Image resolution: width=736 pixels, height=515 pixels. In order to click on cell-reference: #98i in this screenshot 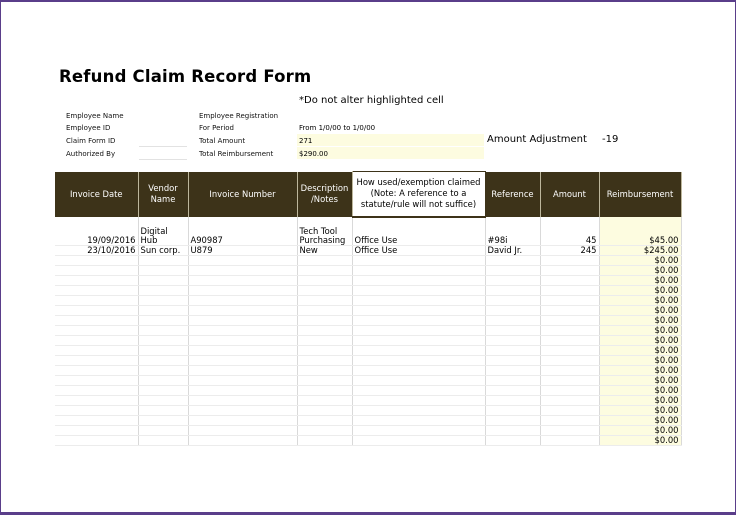, I will do `click(513, 231)`.